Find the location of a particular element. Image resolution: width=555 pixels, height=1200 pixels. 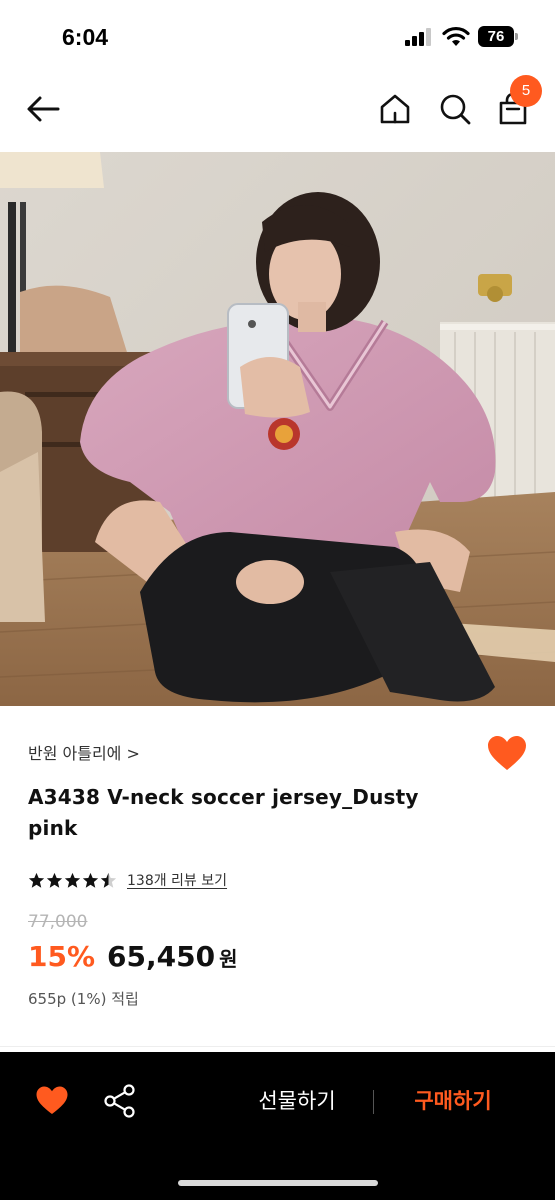

buy-button: 구매하기 is located at coordinates (453, 1101).